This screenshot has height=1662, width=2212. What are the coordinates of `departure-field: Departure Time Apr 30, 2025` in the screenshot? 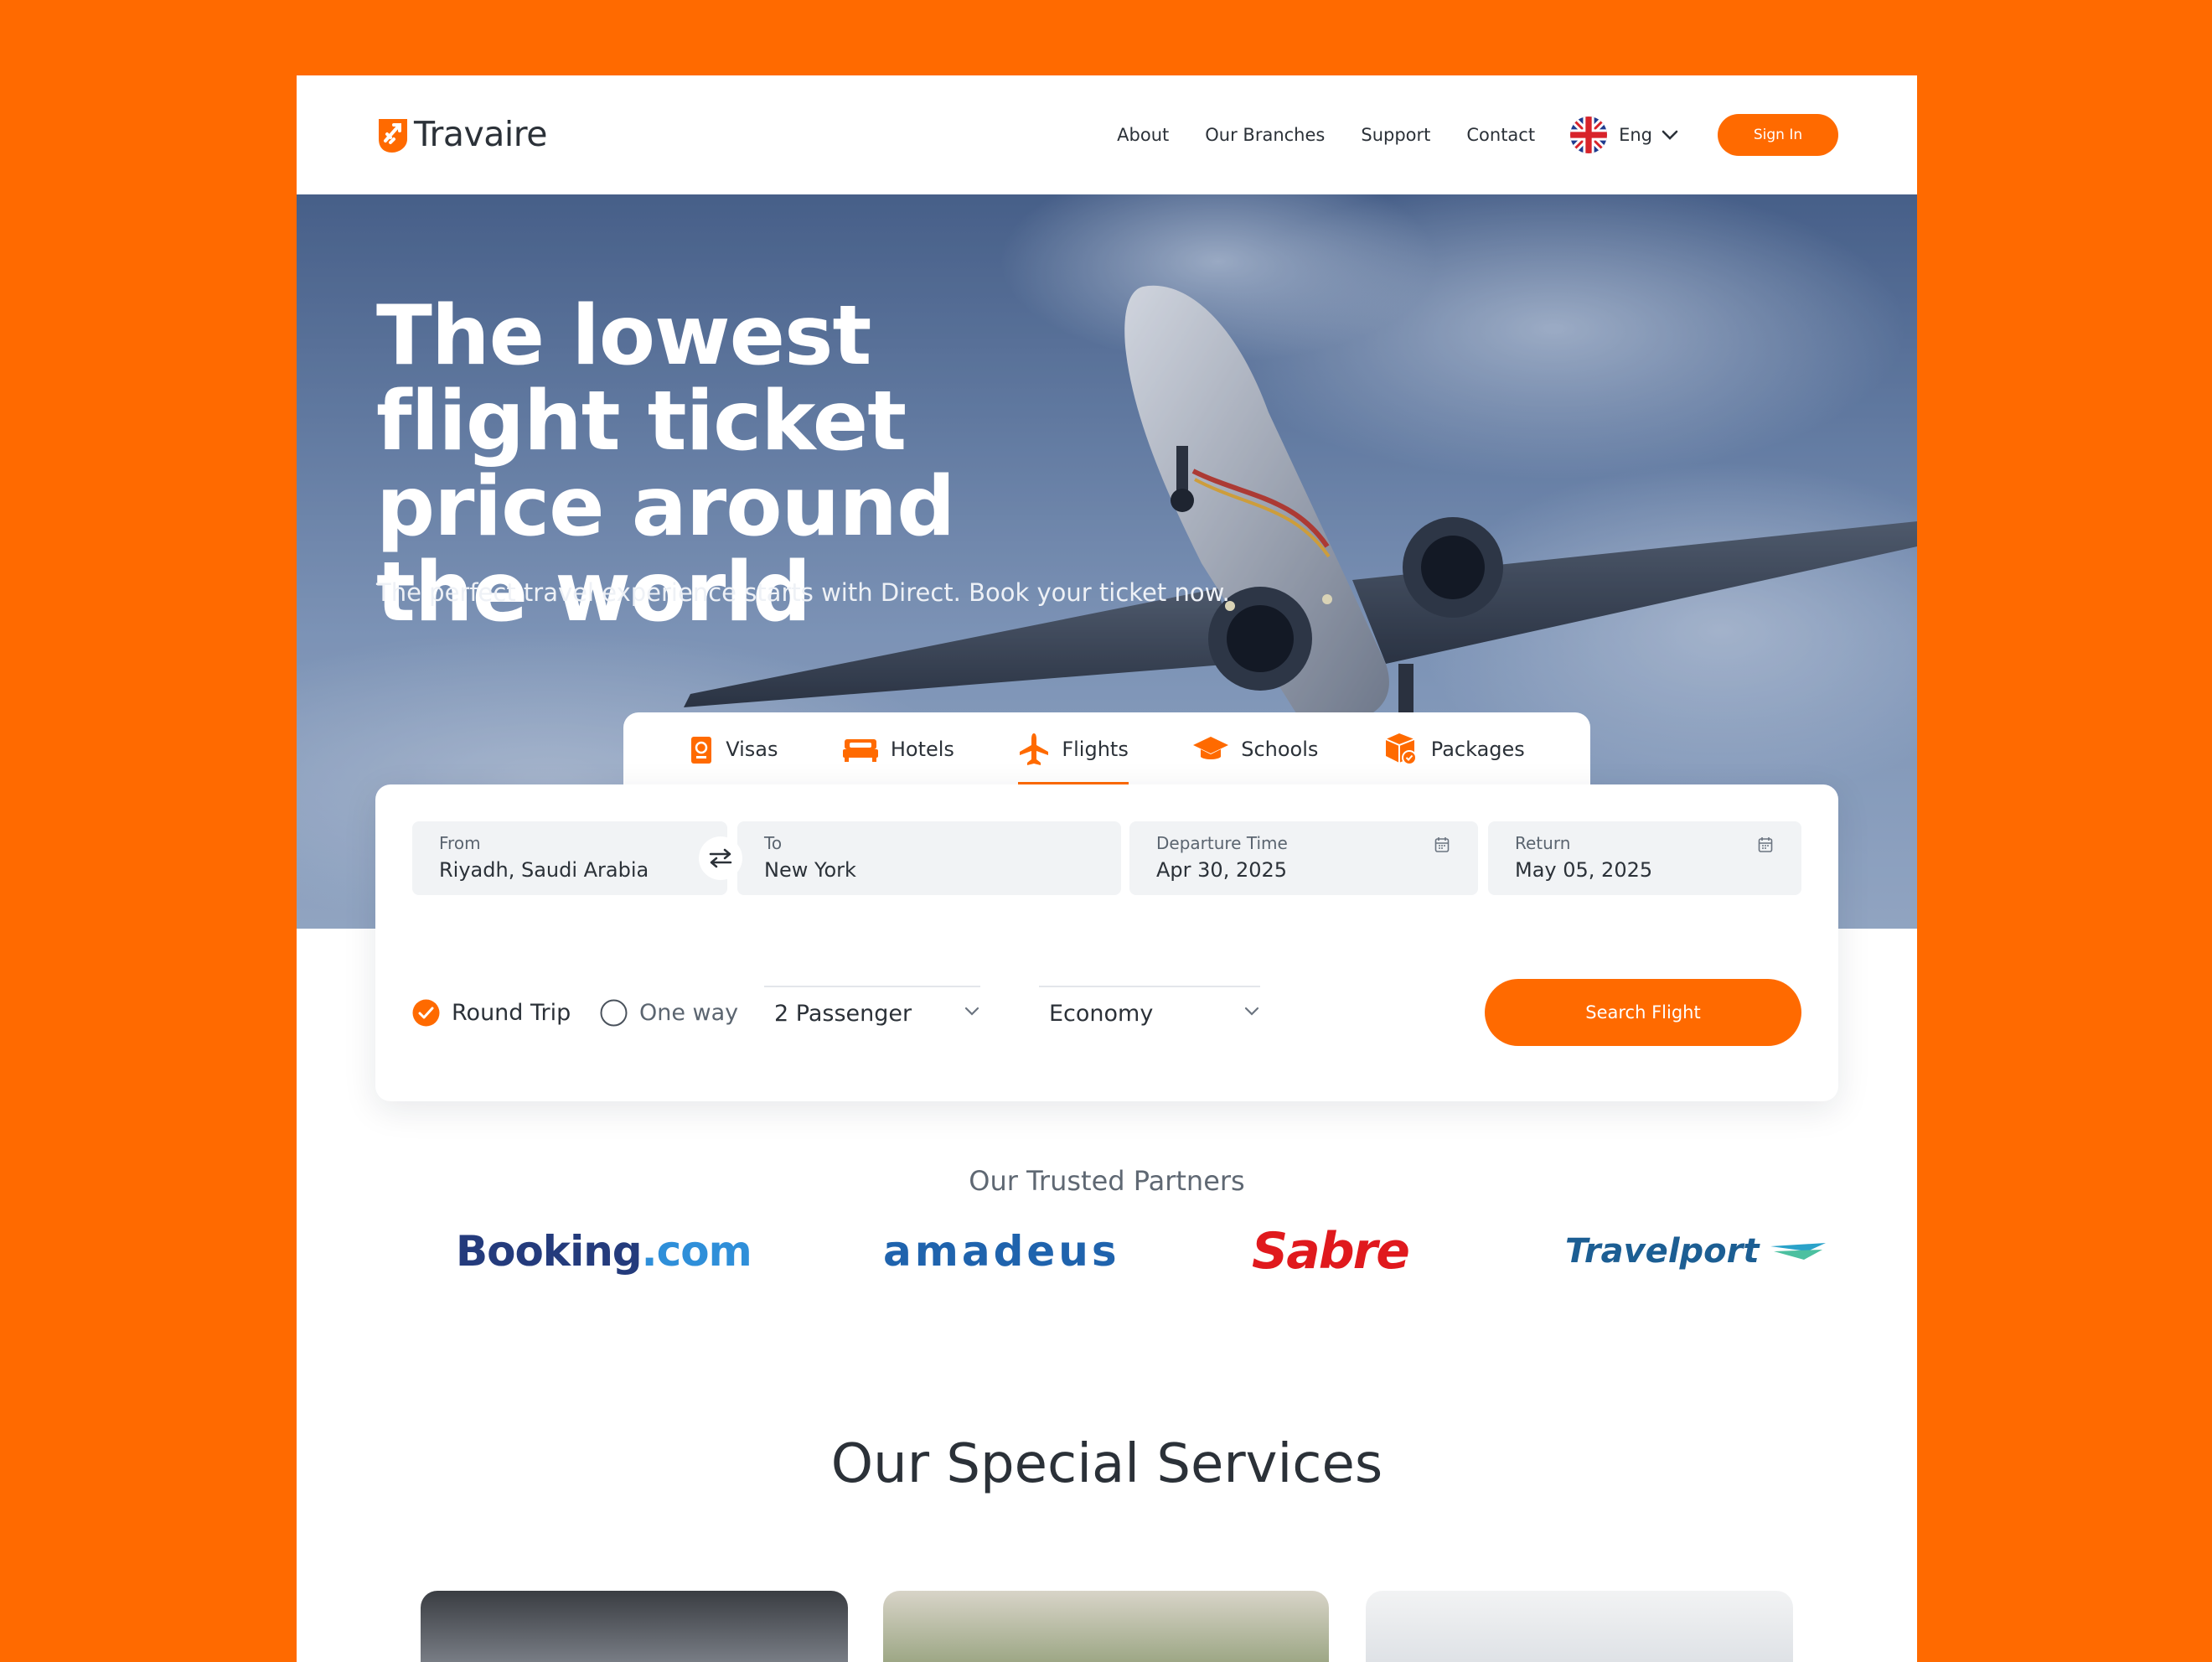 It's located at (1303, 858).